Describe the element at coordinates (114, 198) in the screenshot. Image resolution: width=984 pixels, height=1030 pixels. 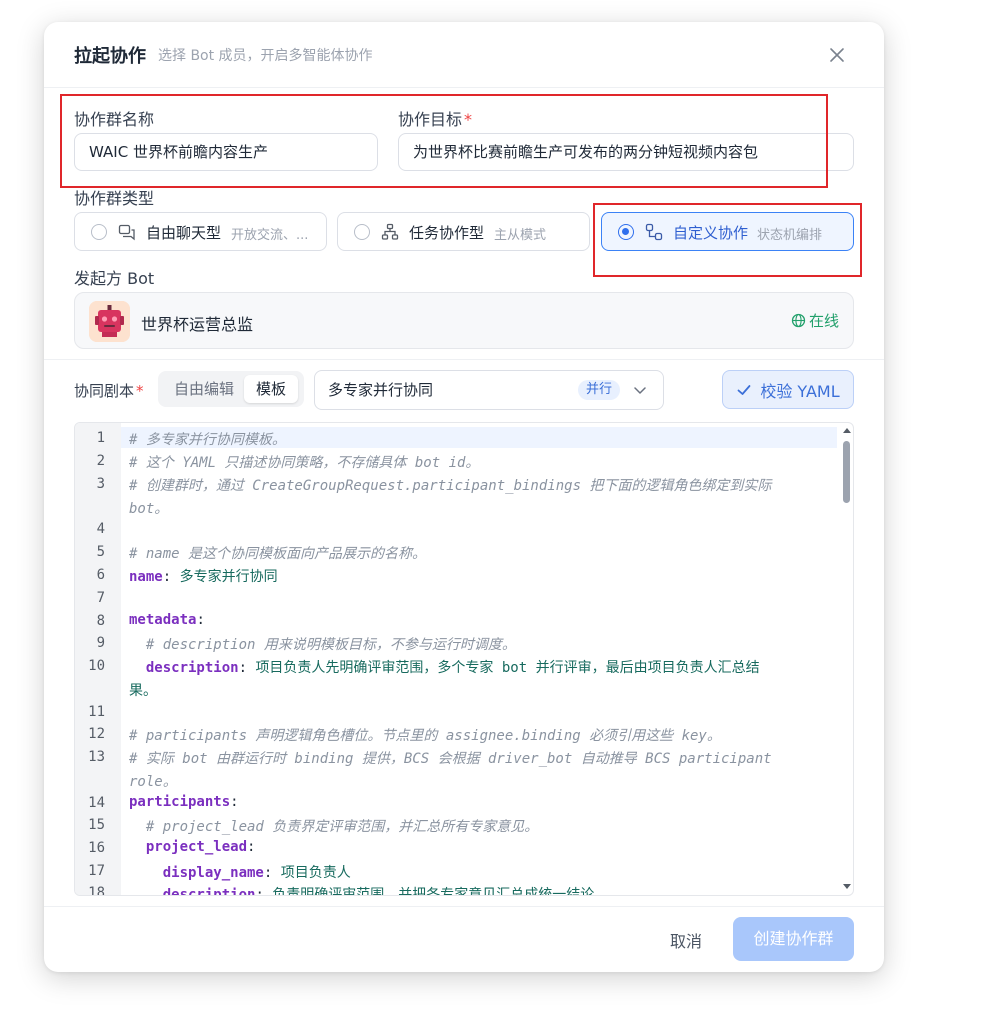
I see `type-label: 协作群类型` at that location.